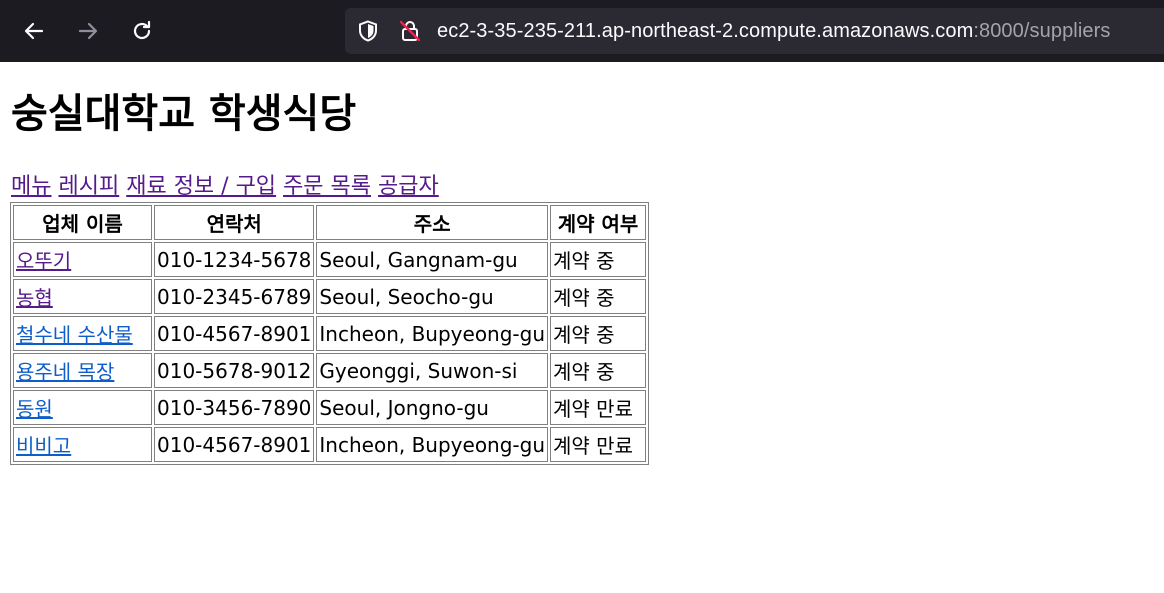 The image size is (1164, 593). Describe the element at coordinates (410, 31) in the screenshot. I see `insecure-lock-icon` at that location.